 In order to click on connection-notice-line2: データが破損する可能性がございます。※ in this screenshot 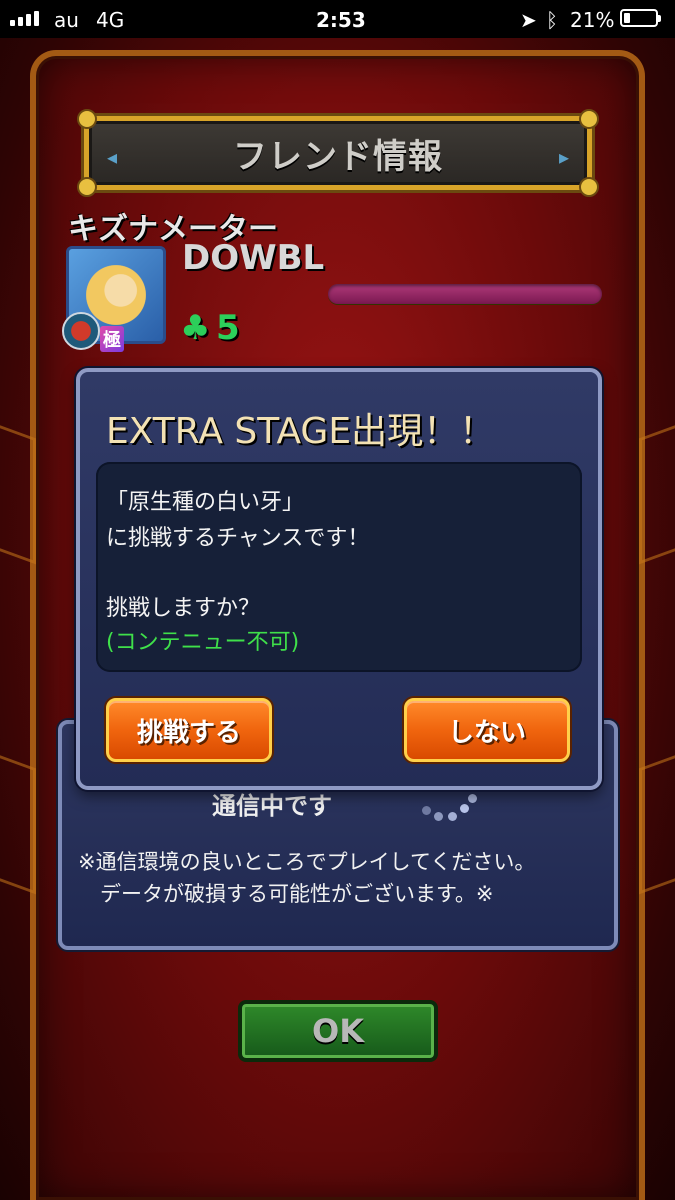, I will do `click(297, 894)`.